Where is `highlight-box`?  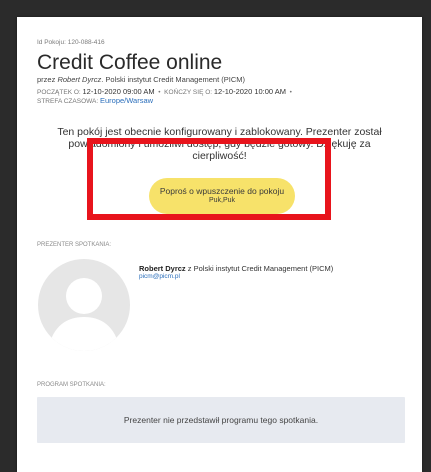
highlight-box is located at coordinates (209, 179).